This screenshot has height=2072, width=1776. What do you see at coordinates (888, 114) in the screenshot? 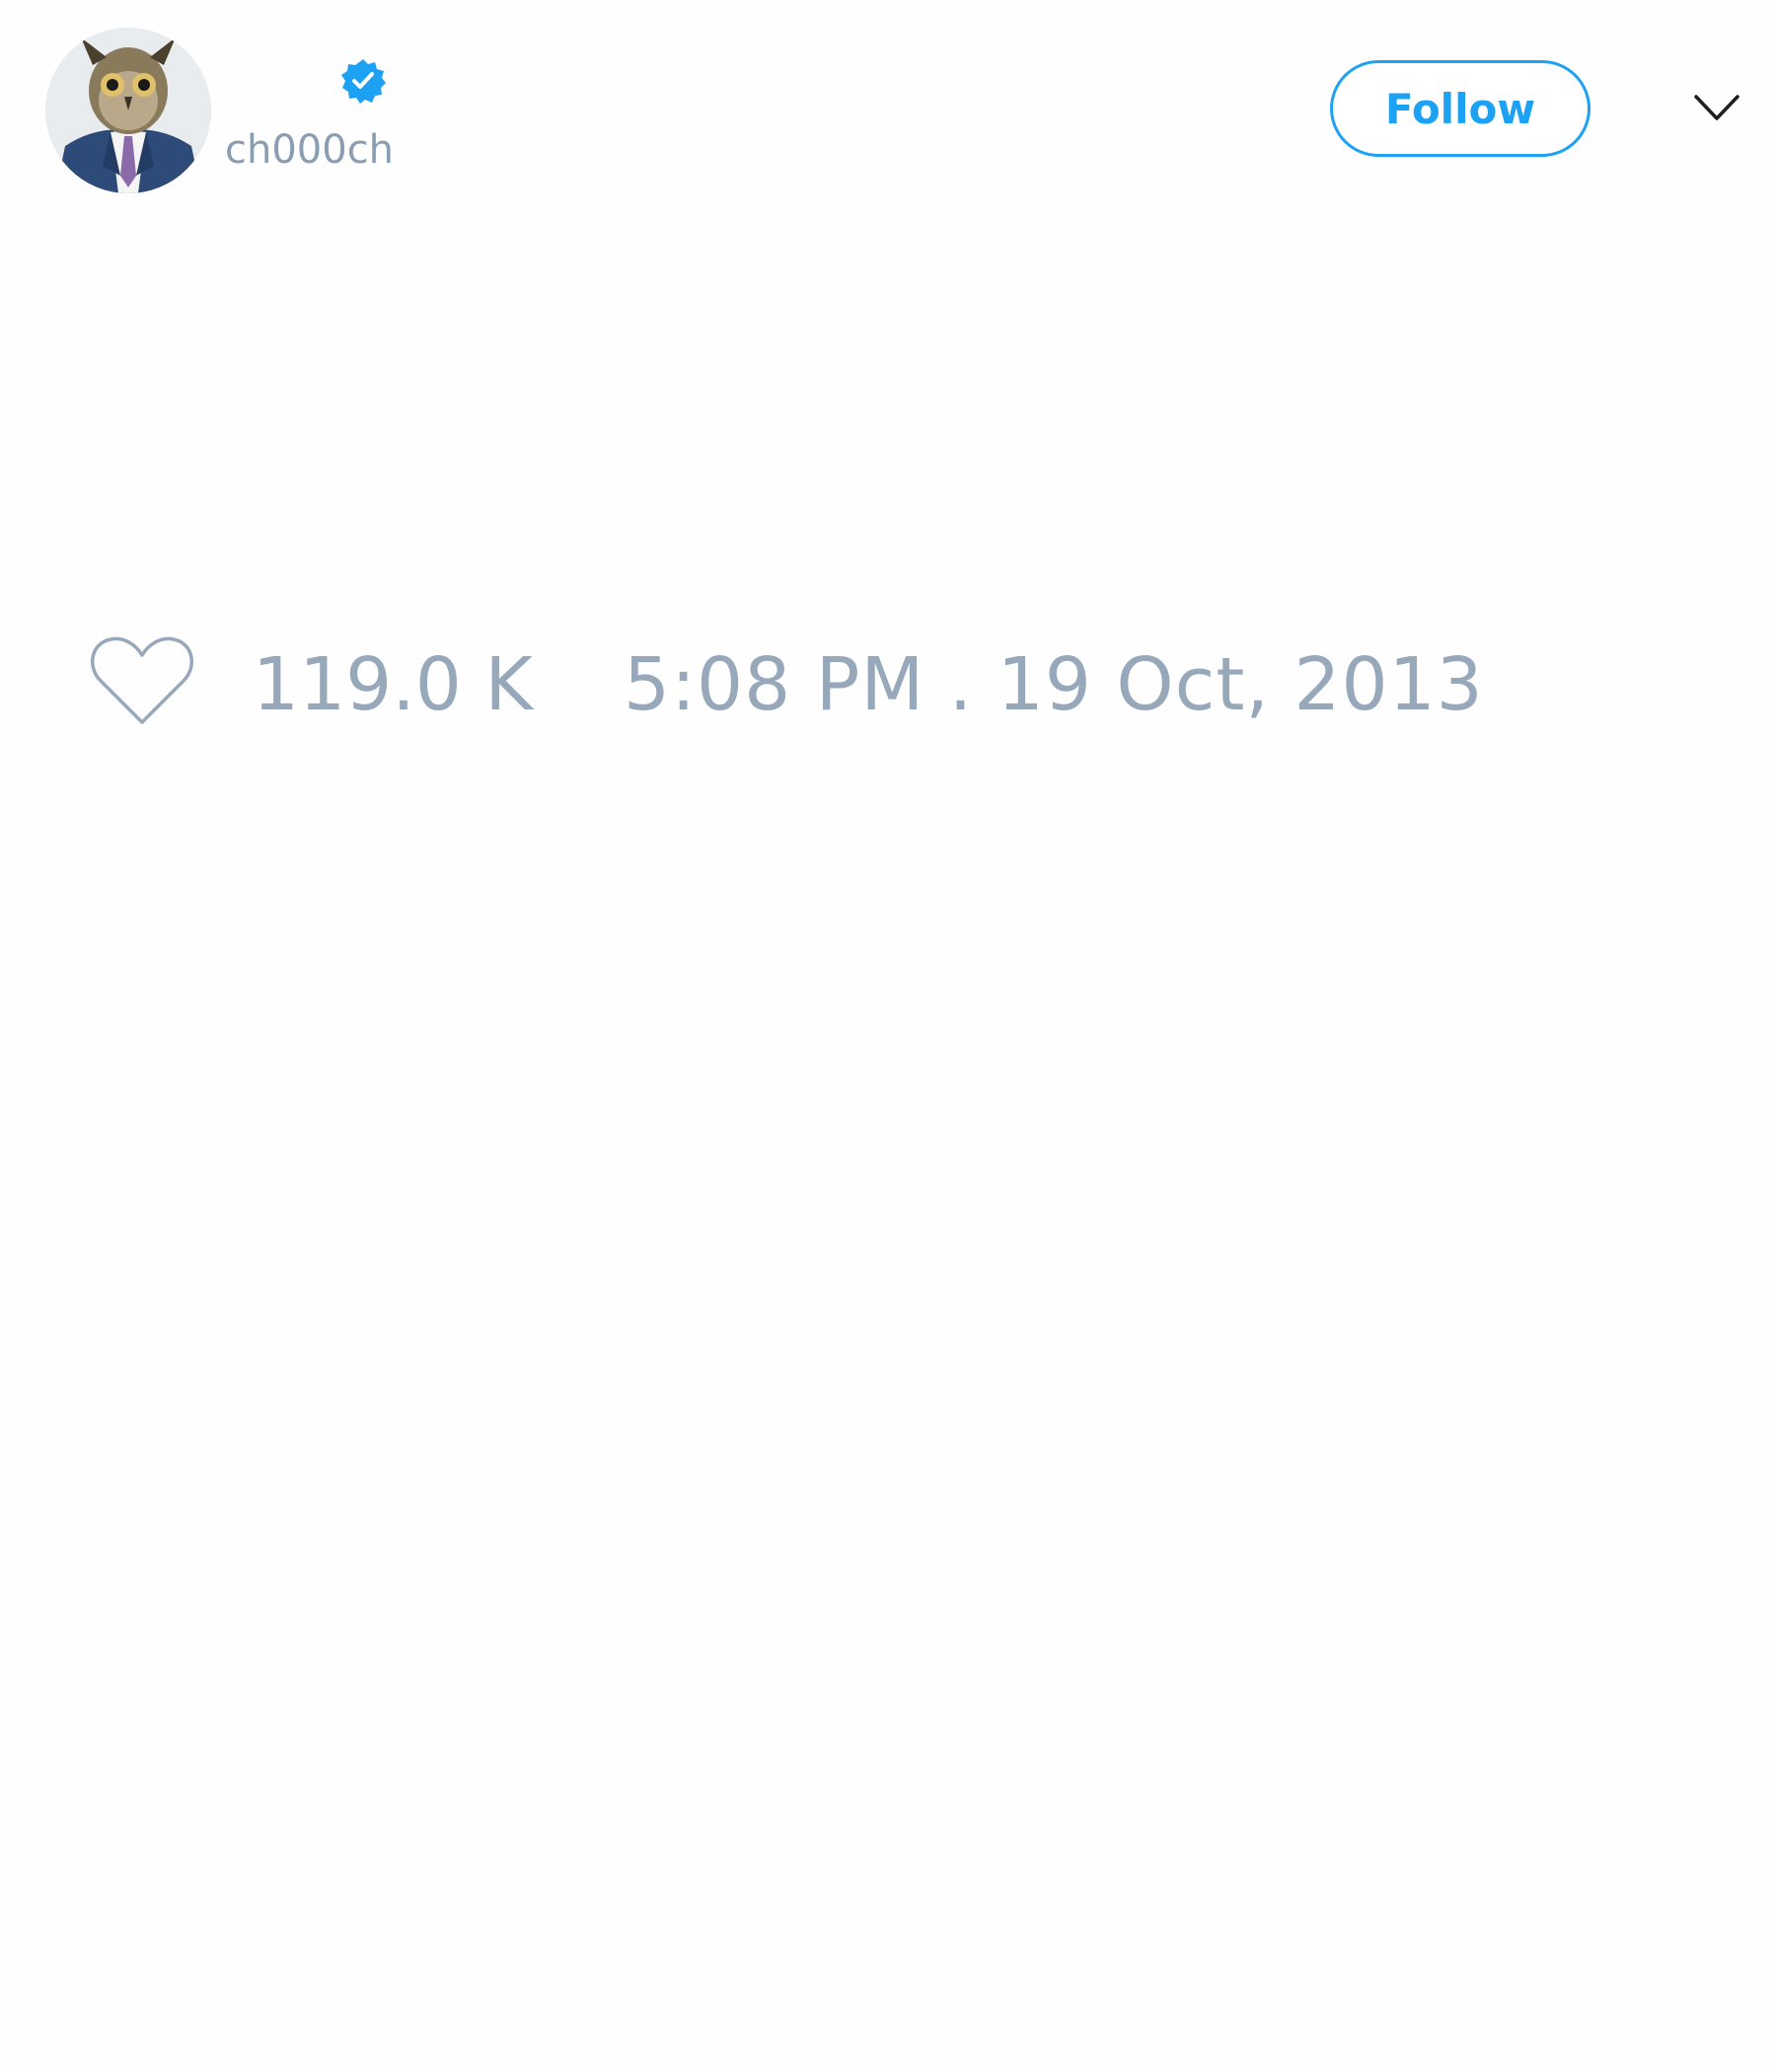
I see `tweet-header: ch000ch Follow` at bounding box center [888, 114].